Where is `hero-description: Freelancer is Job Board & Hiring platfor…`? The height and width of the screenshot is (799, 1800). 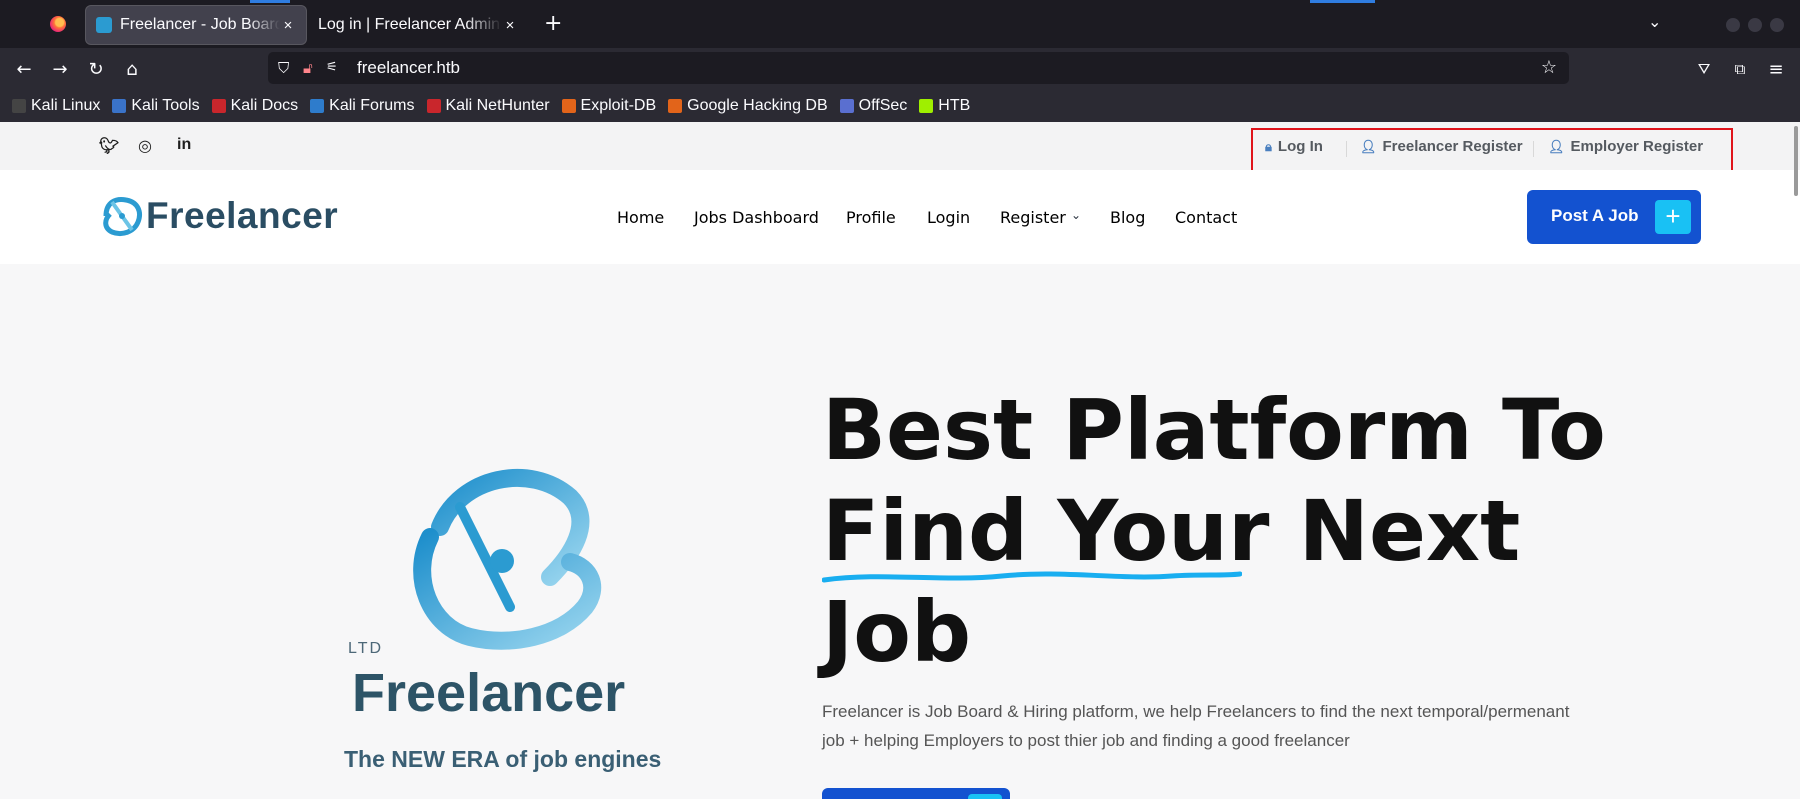
hero-description: Freelancer is Job Board & Hiring platfor… is located at coordinates (1196, 726).